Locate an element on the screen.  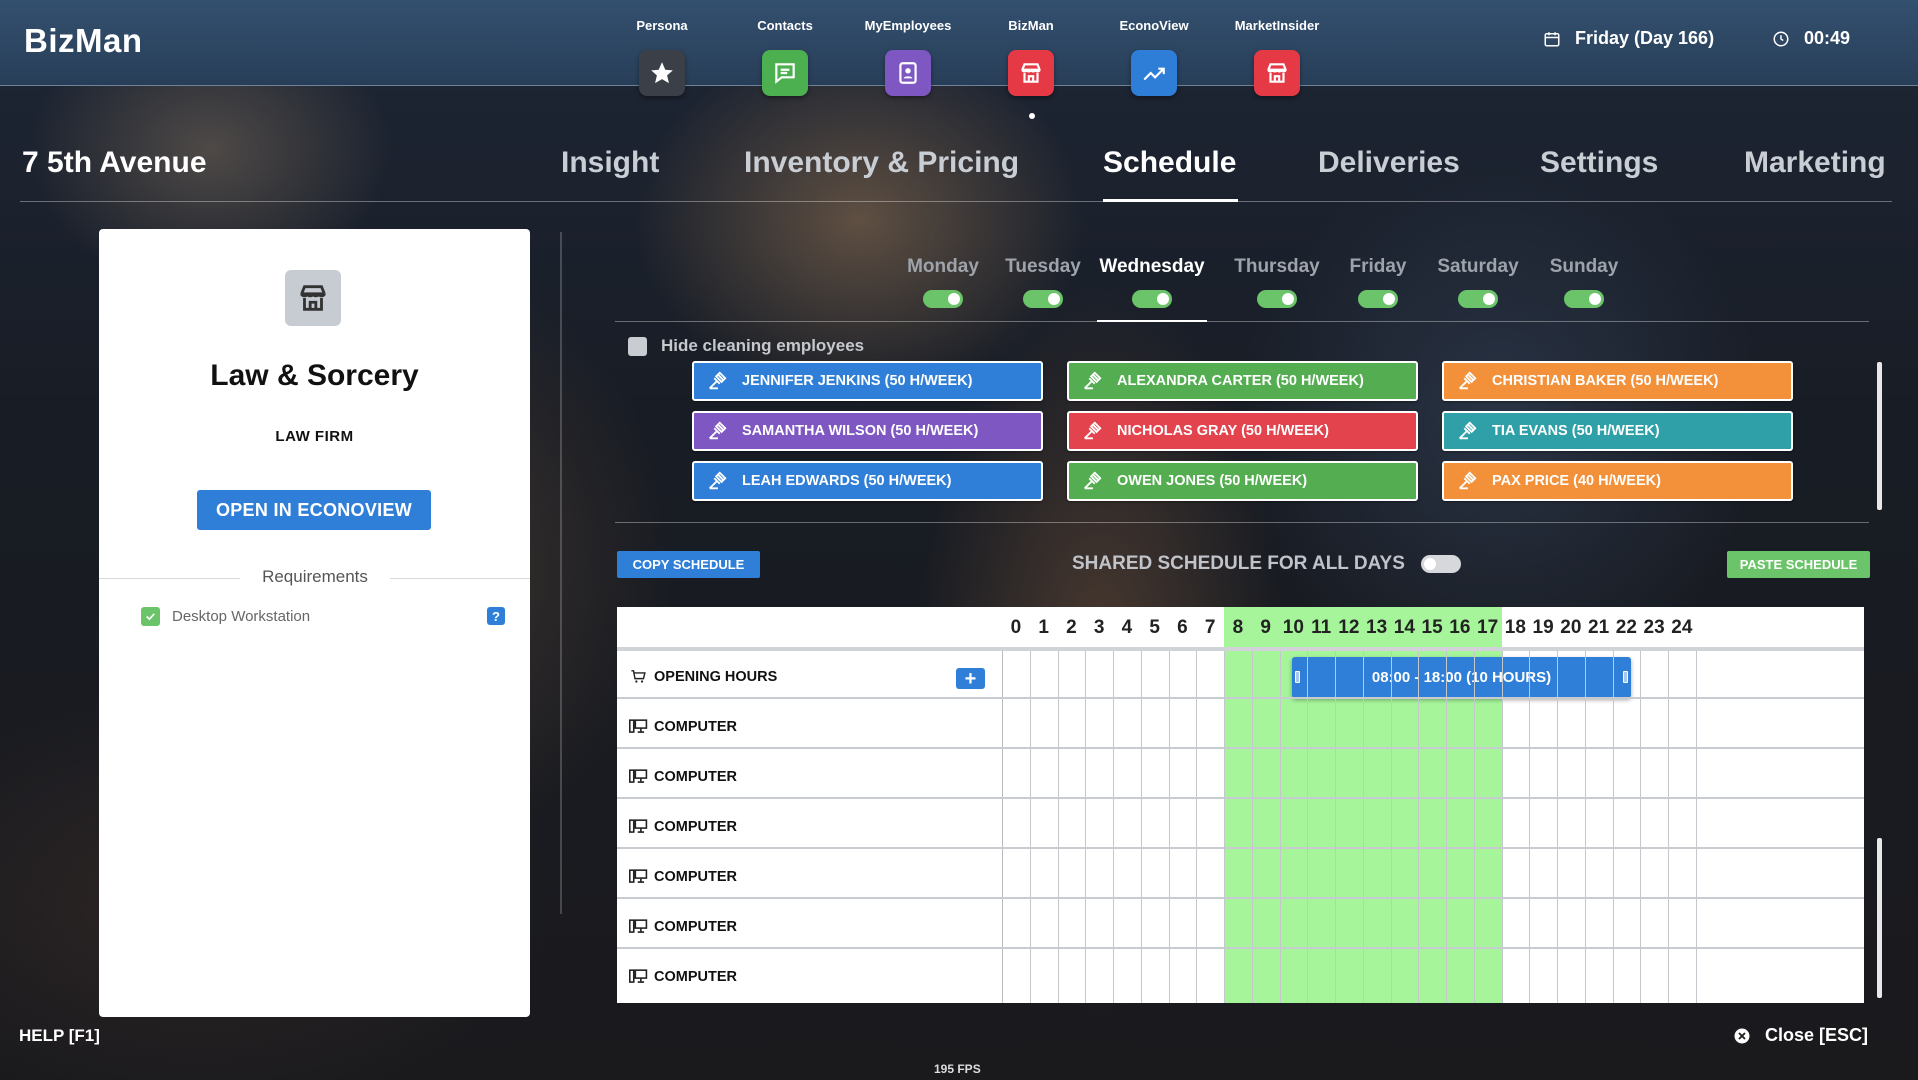
day-sunday: Sunday is located at coordinates (1584, 282).